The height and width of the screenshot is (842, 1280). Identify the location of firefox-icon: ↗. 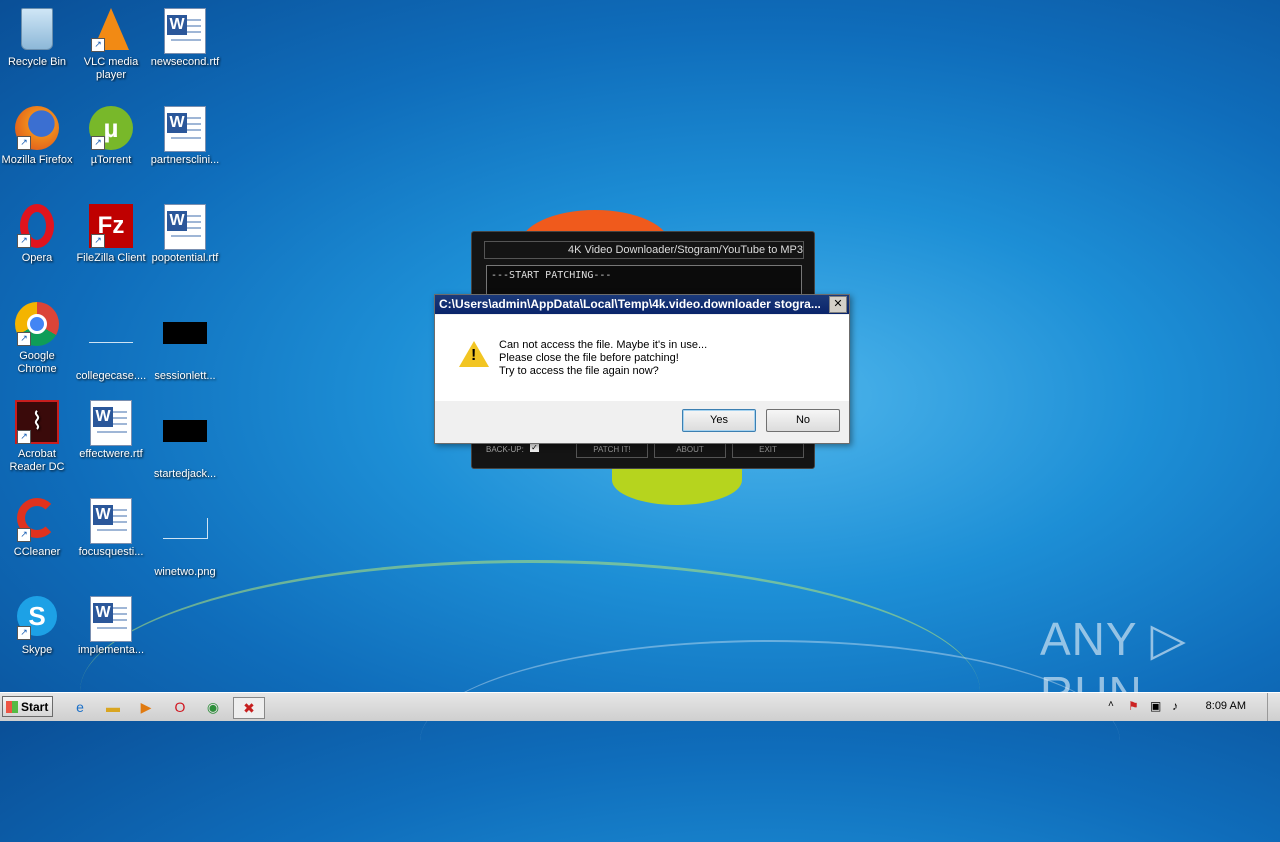
(37, 128).